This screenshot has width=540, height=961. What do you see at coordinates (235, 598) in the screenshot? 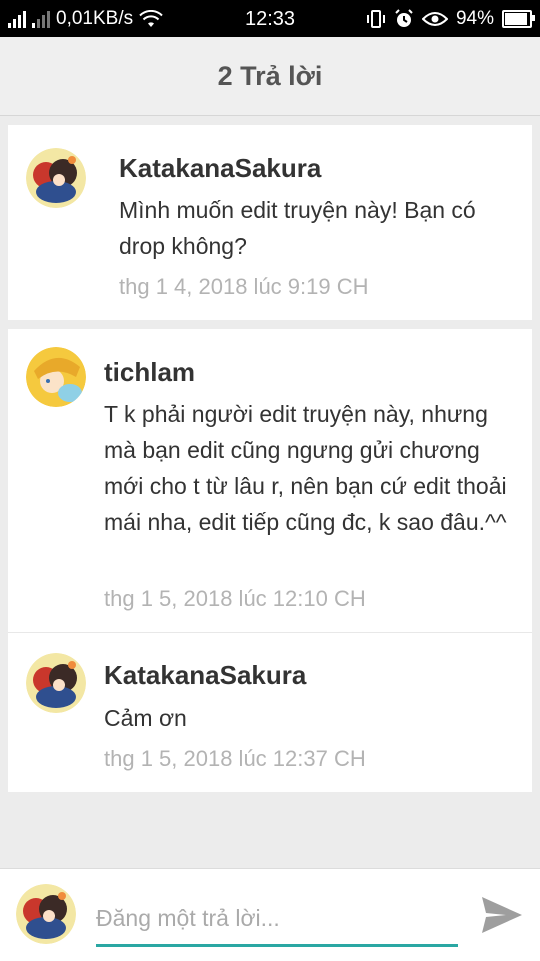
I see `comment-timestamp: thg 1 5, 2018 lúc 12:10 CH` at bounding box center [235, 598].